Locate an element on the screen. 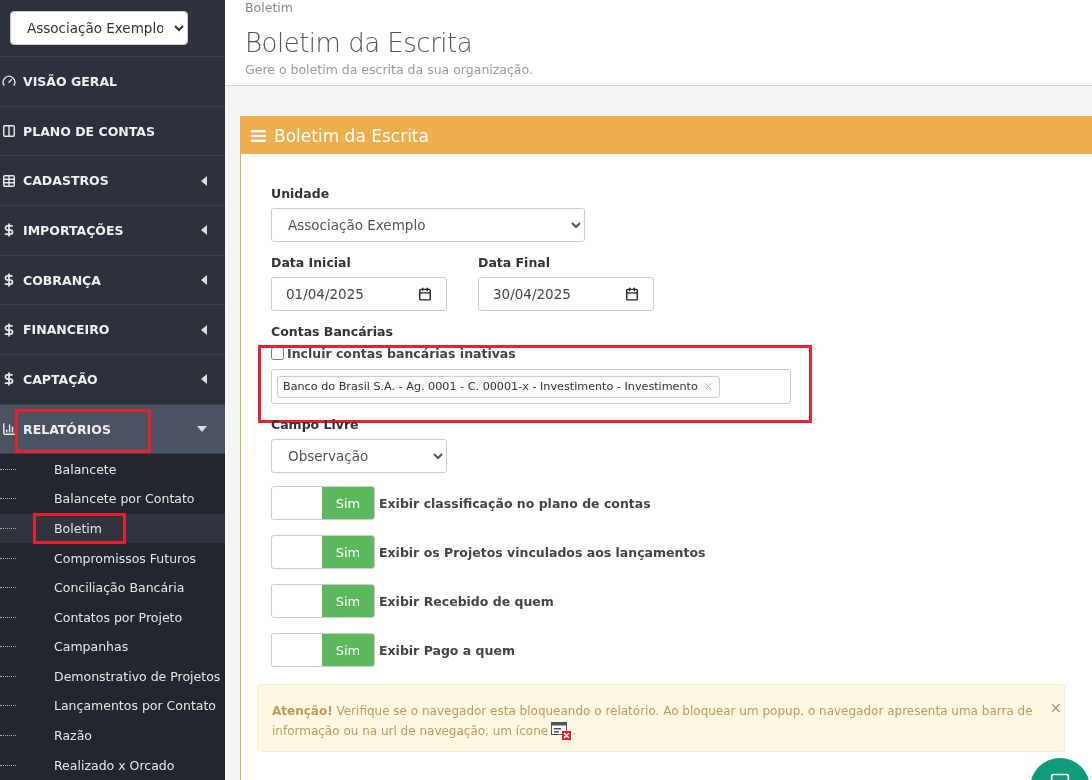 This screenshot has height=780, width=1092. account-multiselect: Banco do Brasil S.A. - Ag. 0001 - C. 00001-x - Investimento - Investimento is located at coordinates (531, 386).